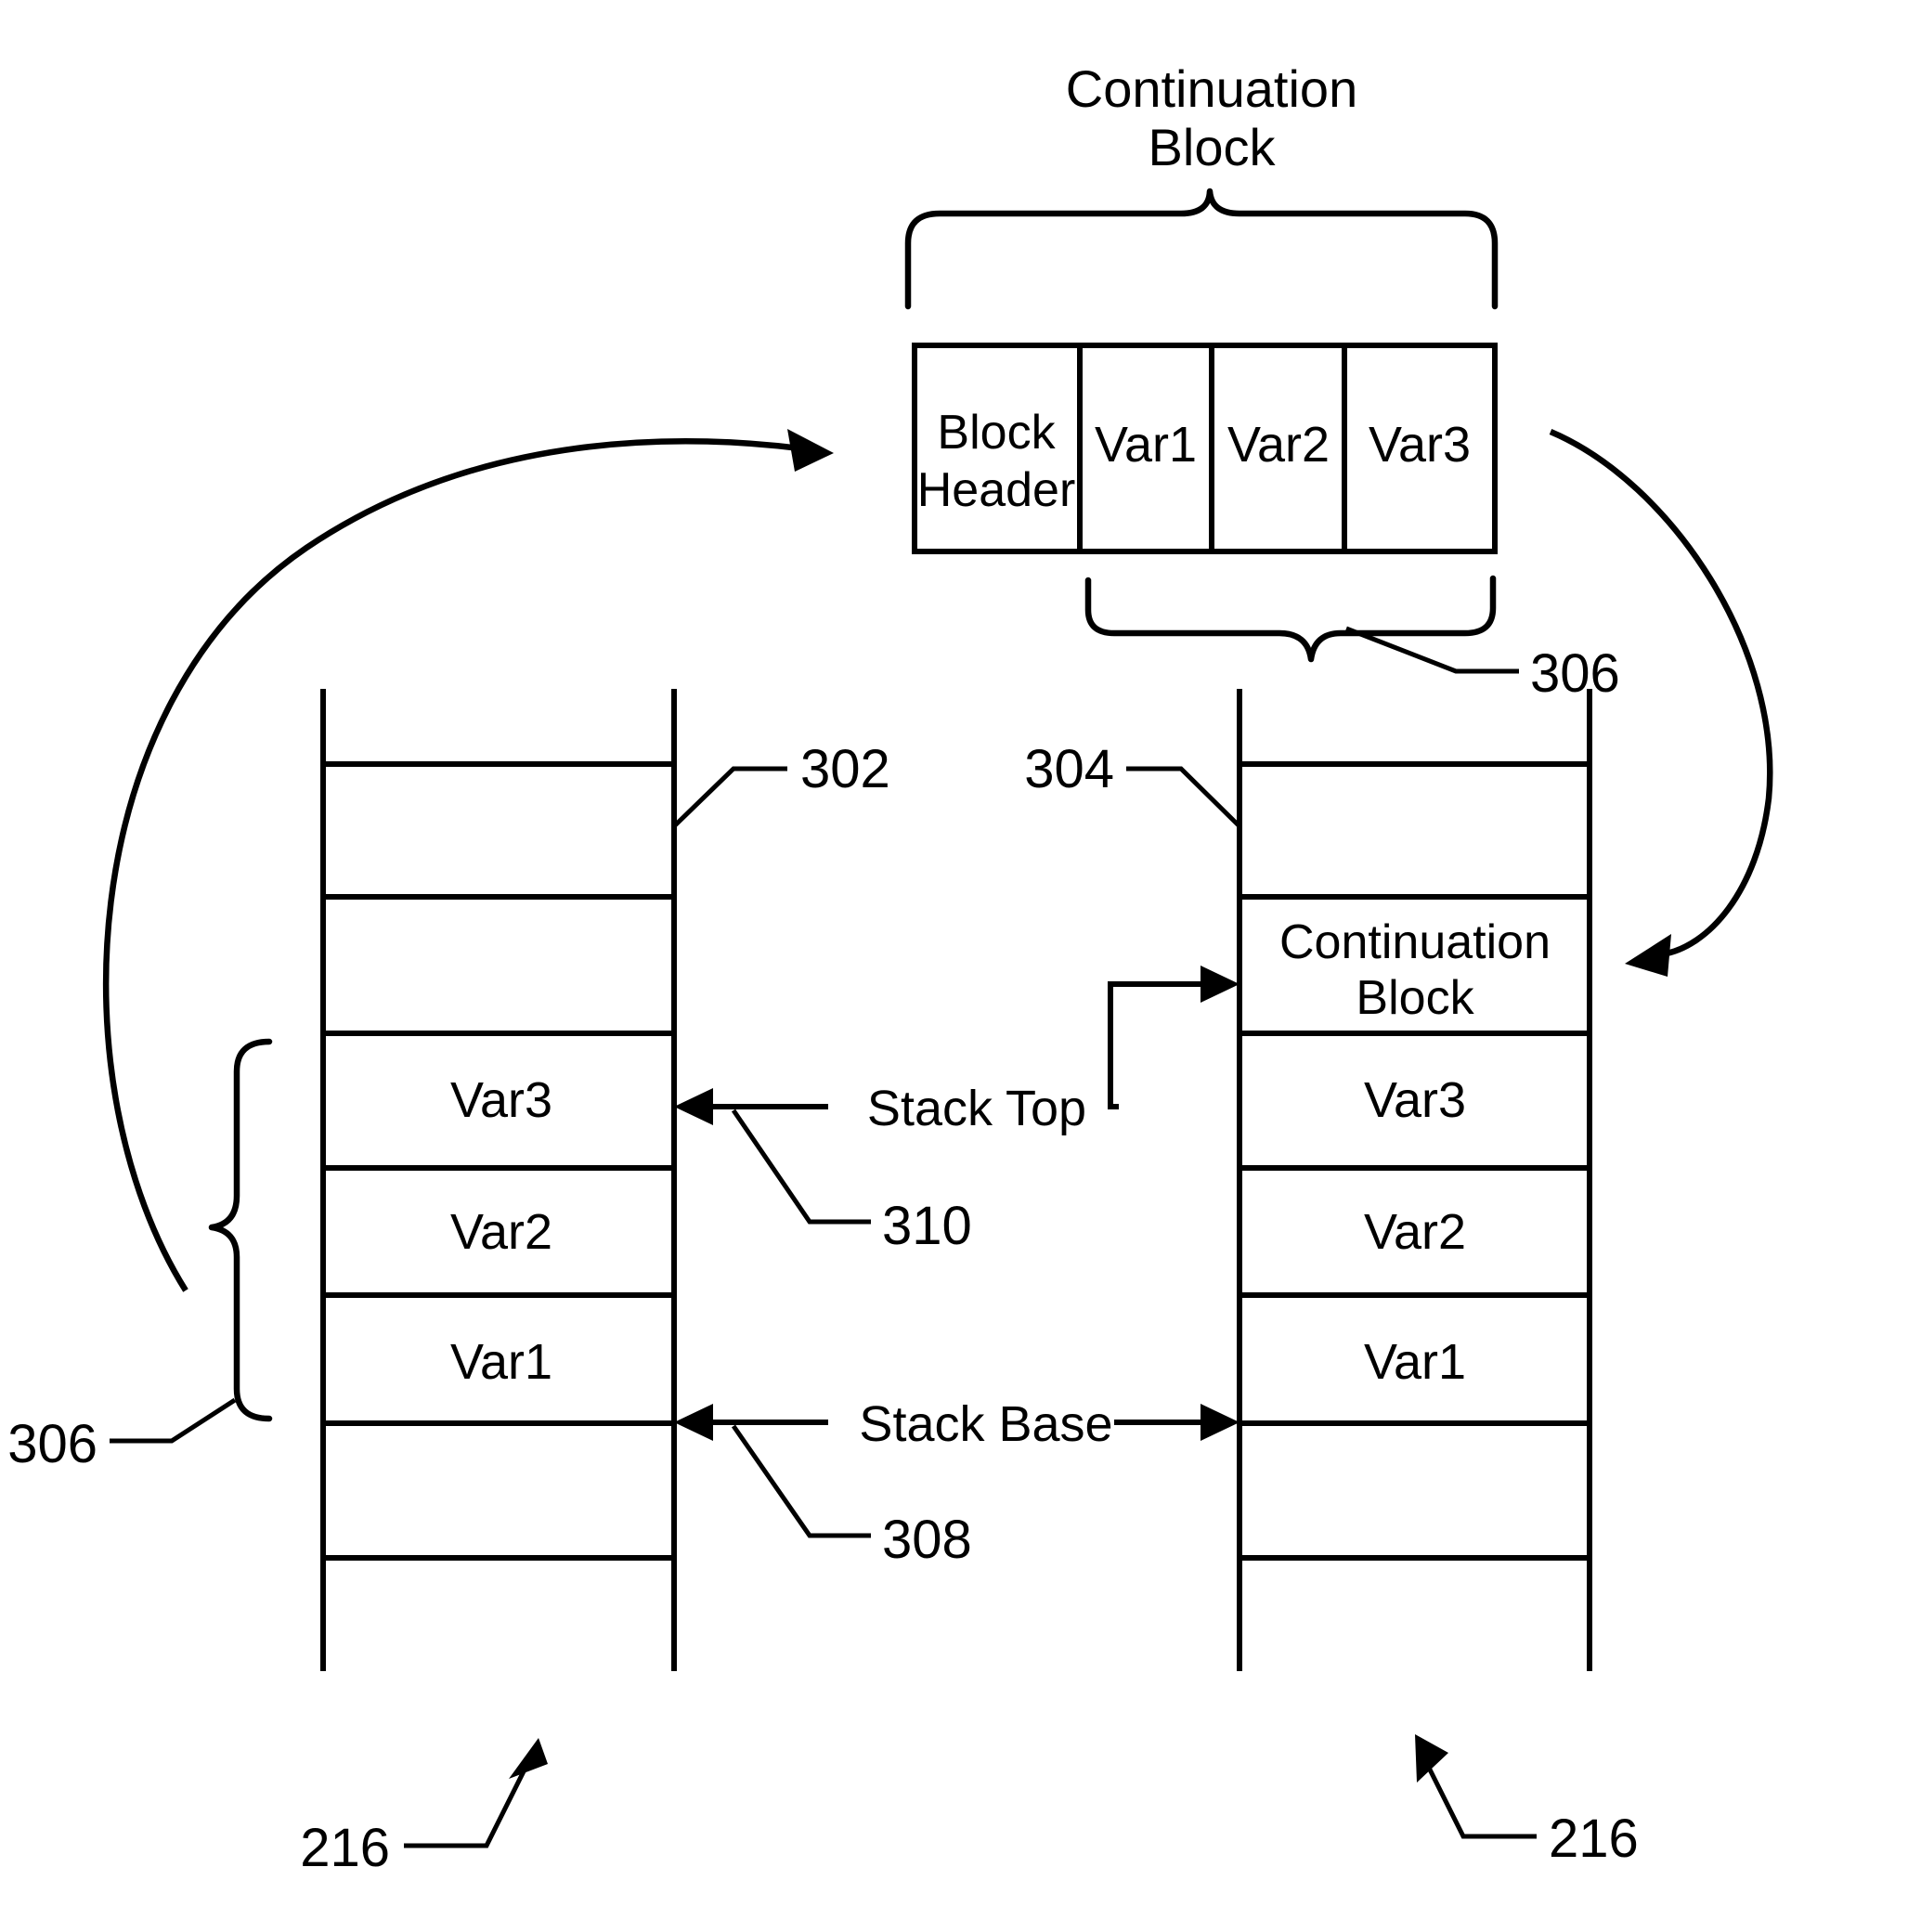 The height and width of the screenshot is (1932, 1908). I want to click on stack-base-arrow-right-head, so click(1220, 1422).